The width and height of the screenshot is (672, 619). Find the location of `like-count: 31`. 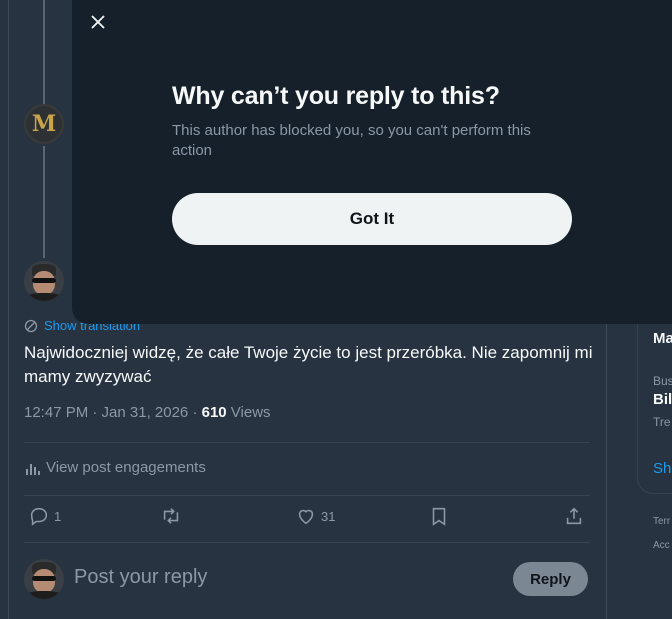

like-count: 31 is located at coordinates (328, 516).